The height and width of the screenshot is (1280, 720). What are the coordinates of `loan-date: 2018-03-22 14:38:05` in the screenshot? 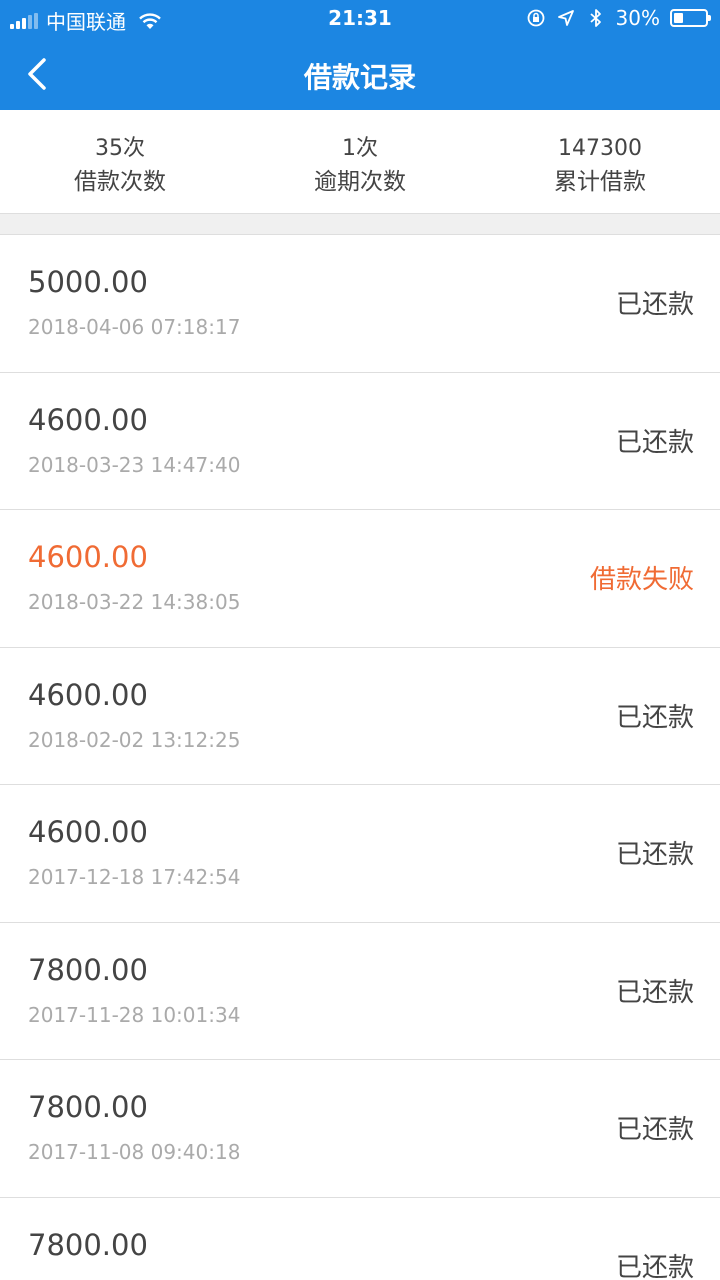 It's located at (134, 602).